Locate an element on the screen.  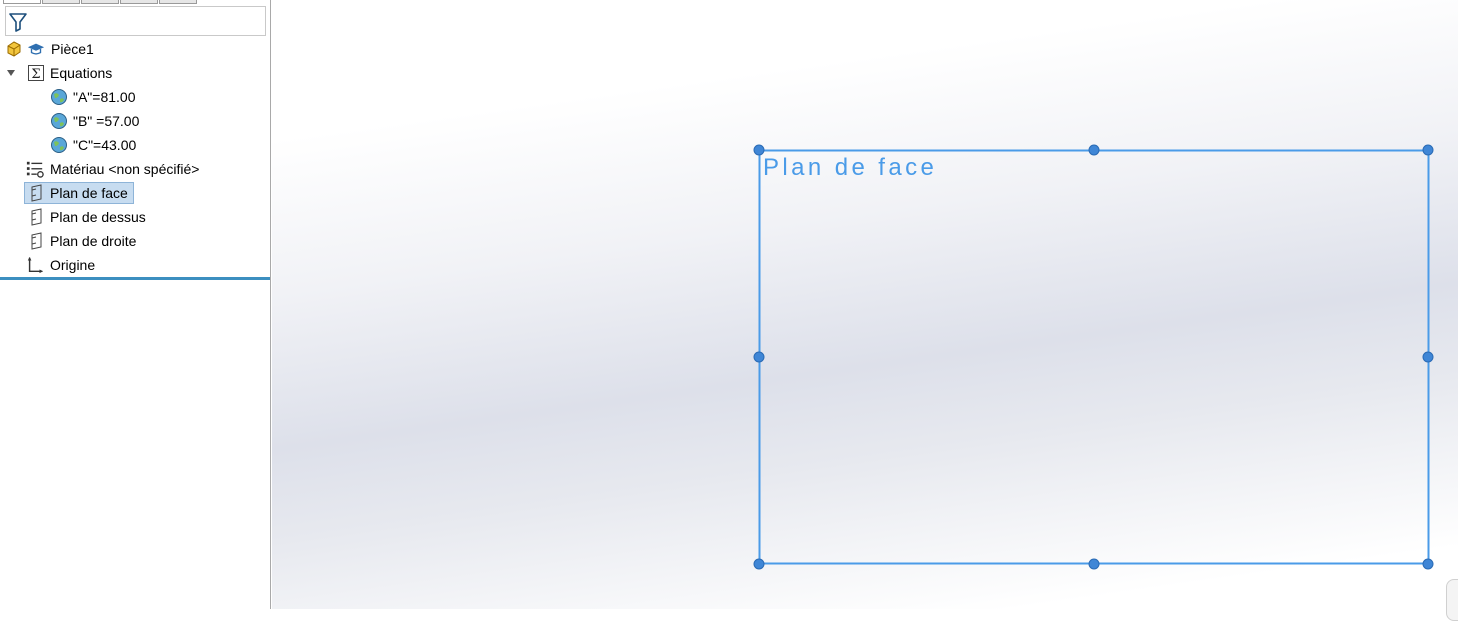
plane-name-label: Plan de face is located at coordinates (850, 167).